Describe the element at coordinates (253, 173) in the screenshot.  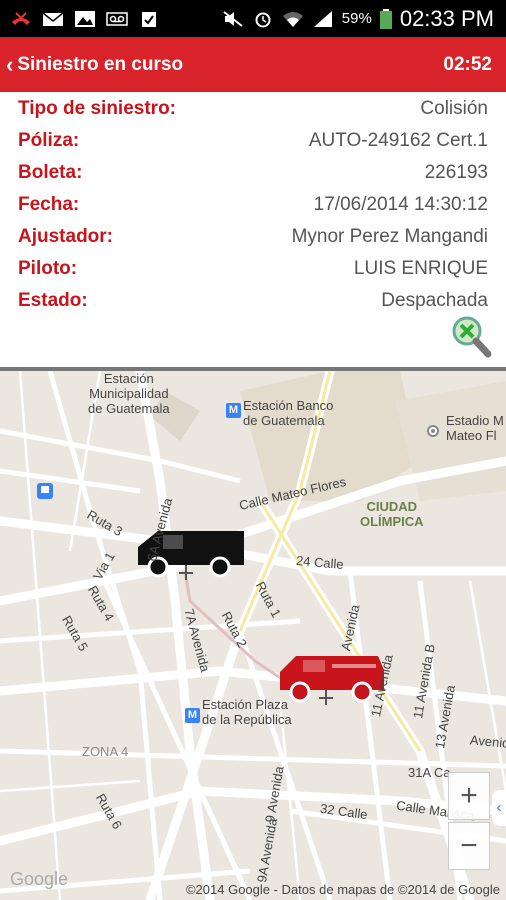
I see `detail-row-boleta: Boleta: 226193` at that location.